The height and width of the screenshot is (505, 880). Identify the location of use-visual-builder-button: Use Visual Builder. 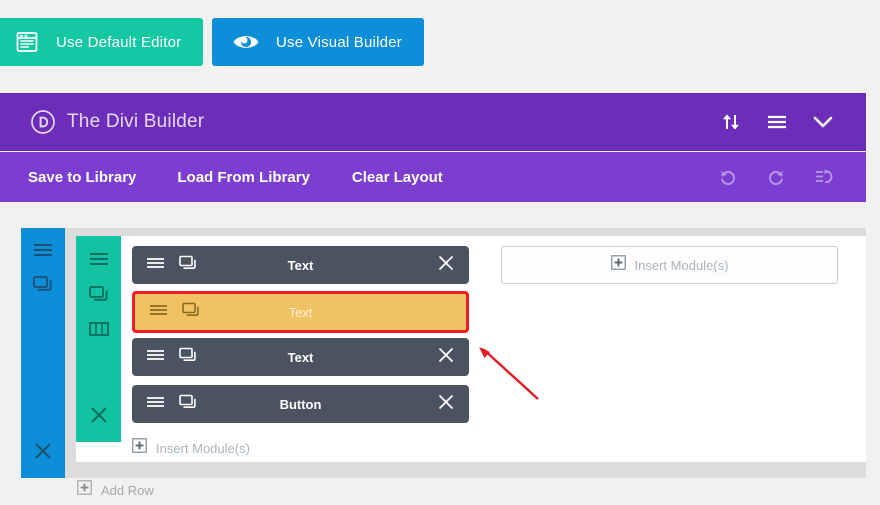
(318, 42).